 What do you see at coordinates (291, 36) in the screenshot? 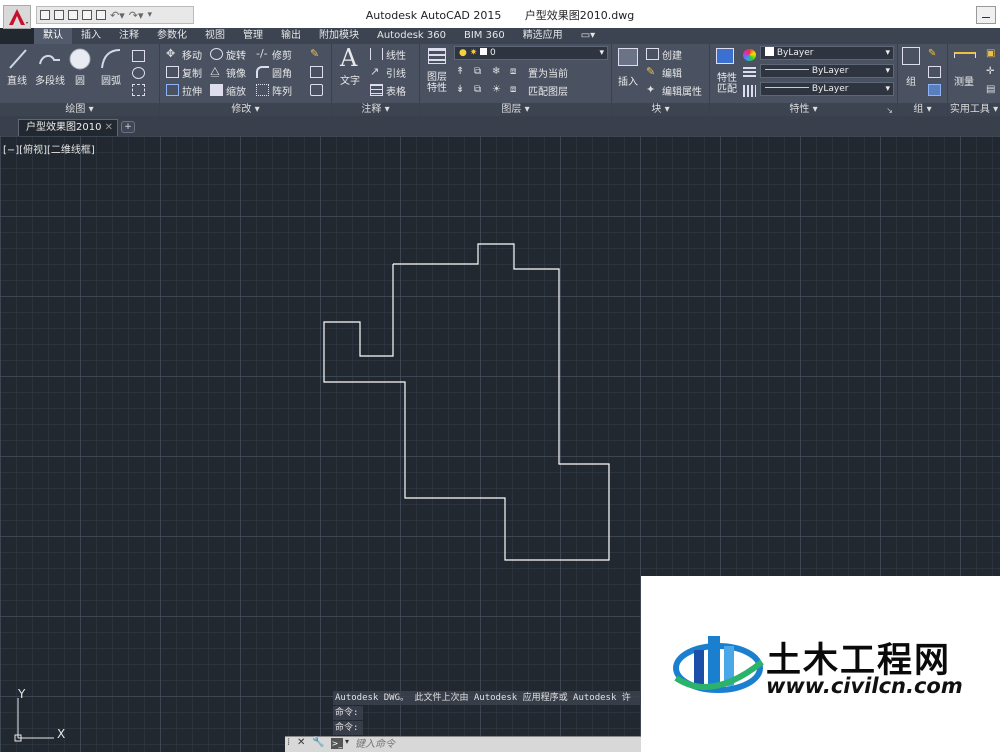
I see `tab-output: 输出` at bounding box center [291, 36].